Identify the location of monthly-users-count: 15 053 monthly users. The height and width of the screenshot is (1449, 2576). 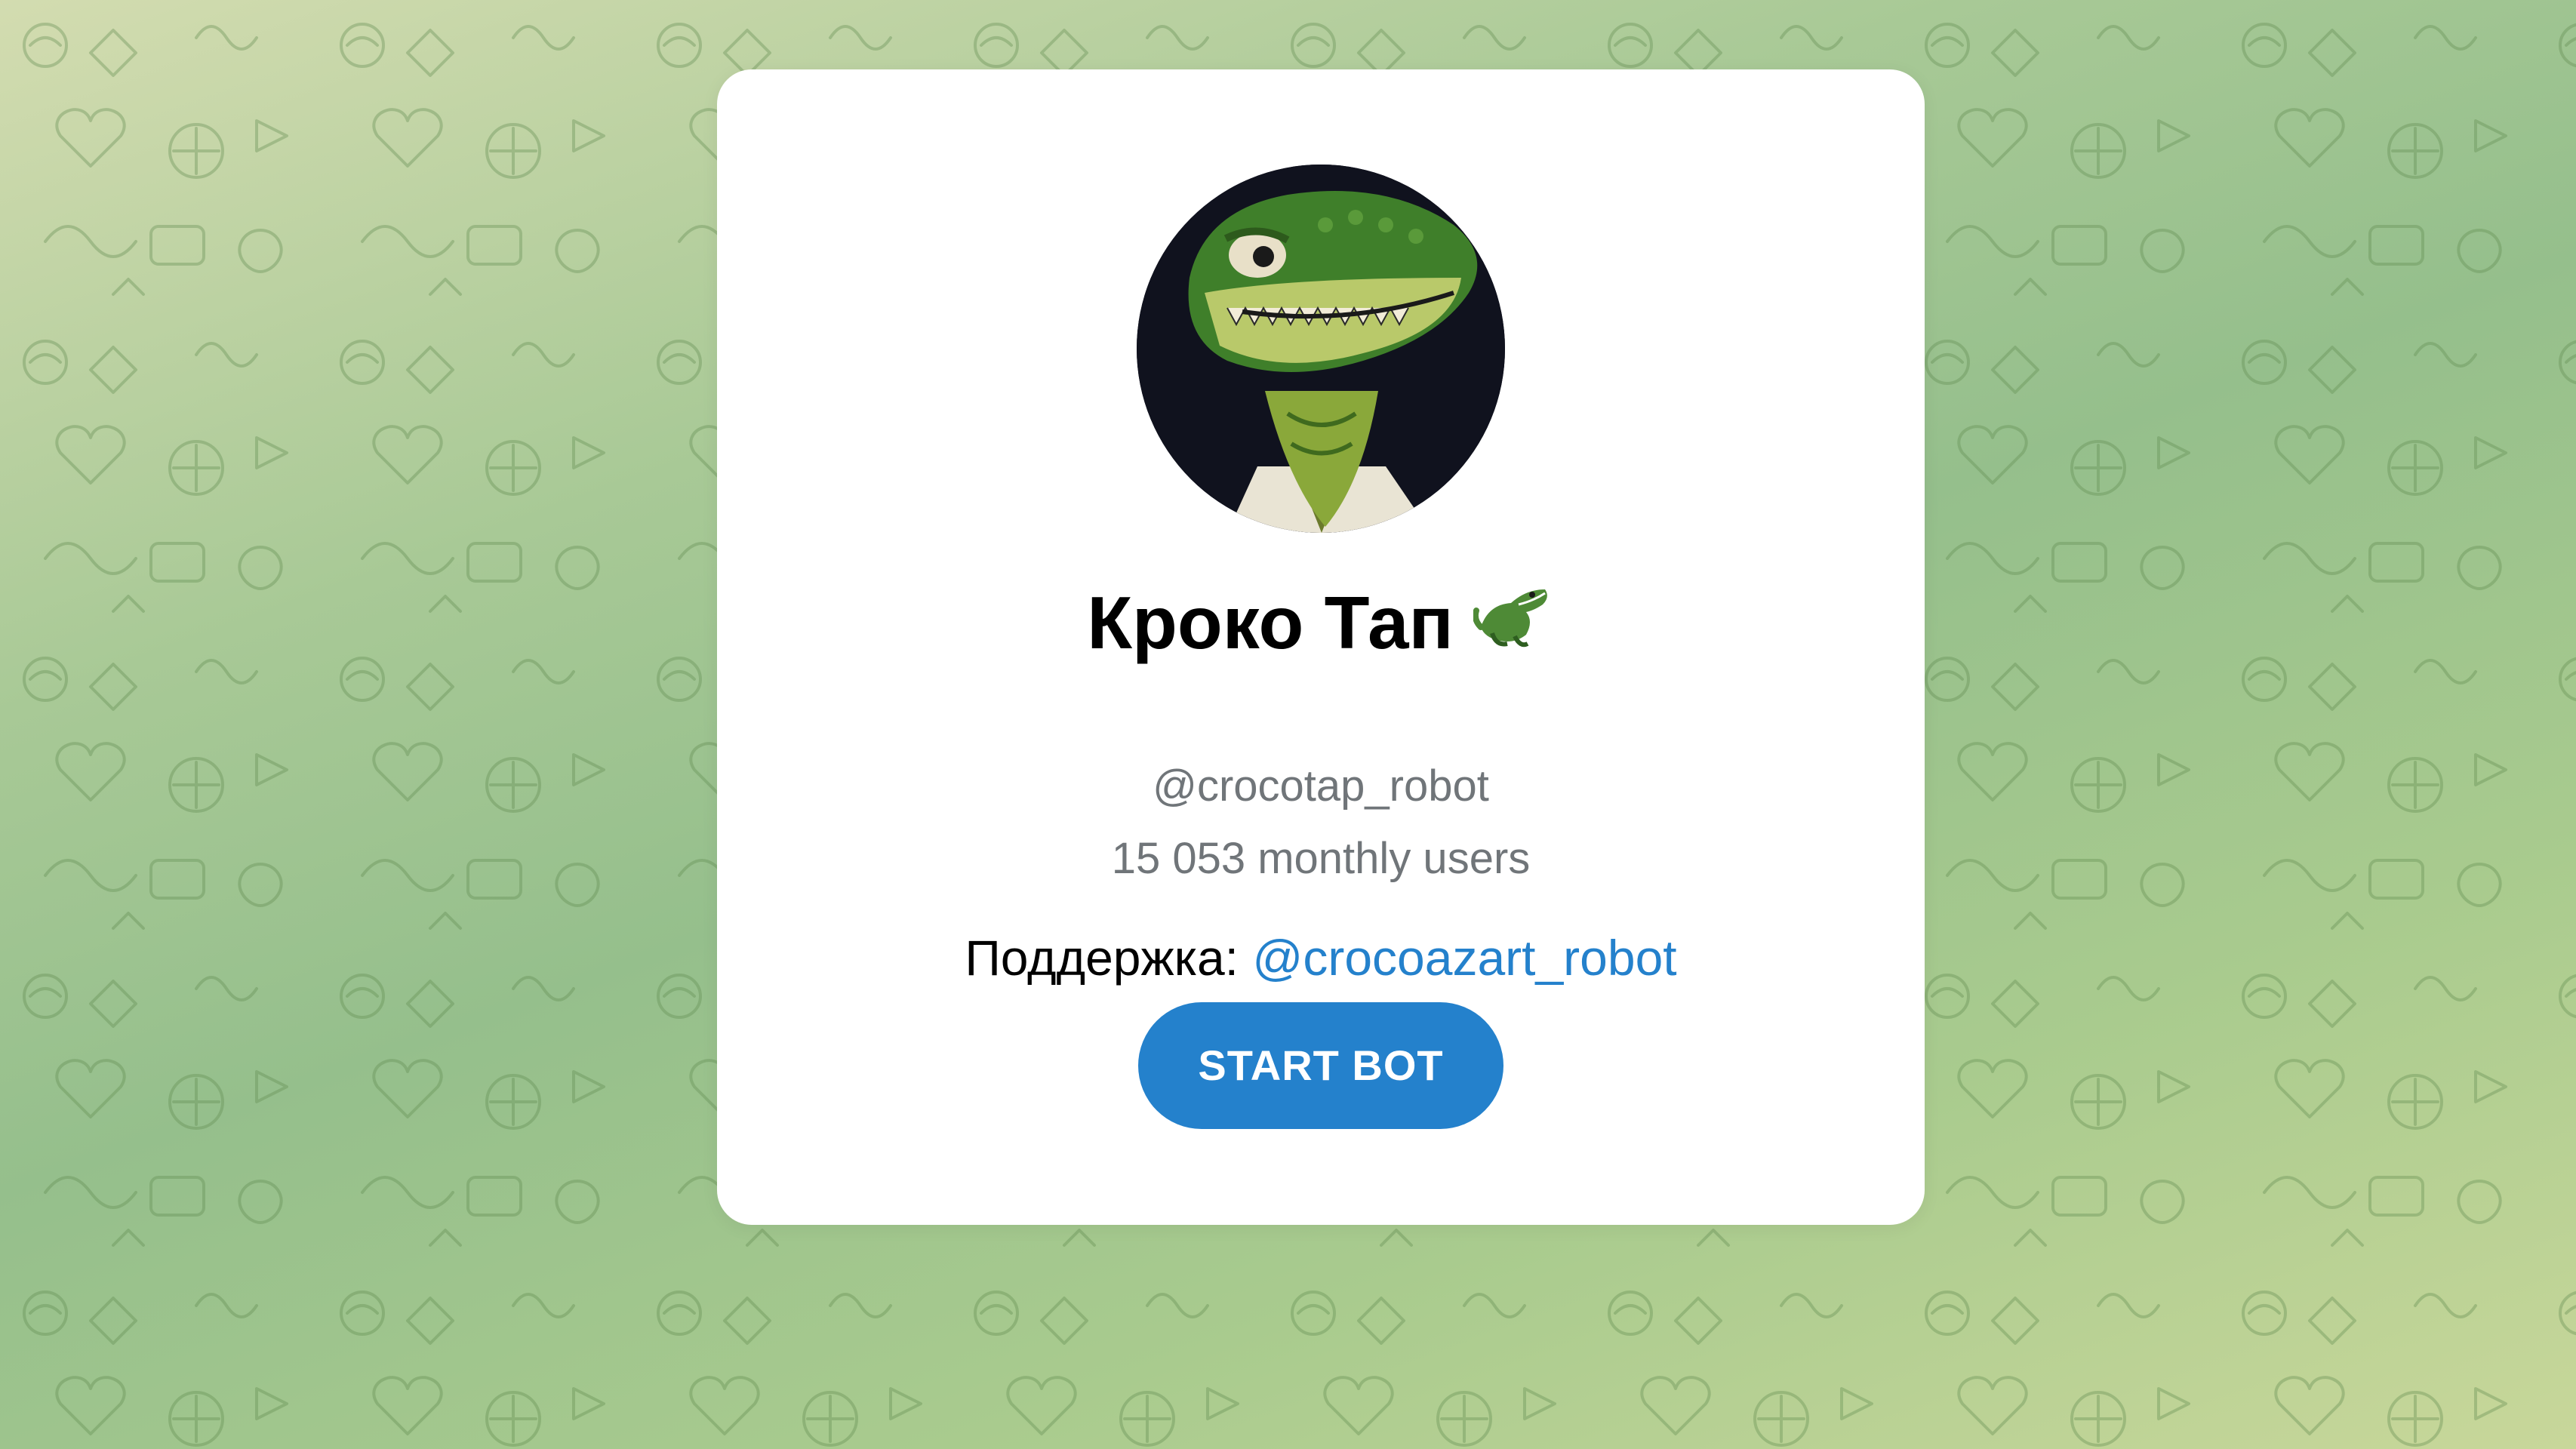
(1321, 858).